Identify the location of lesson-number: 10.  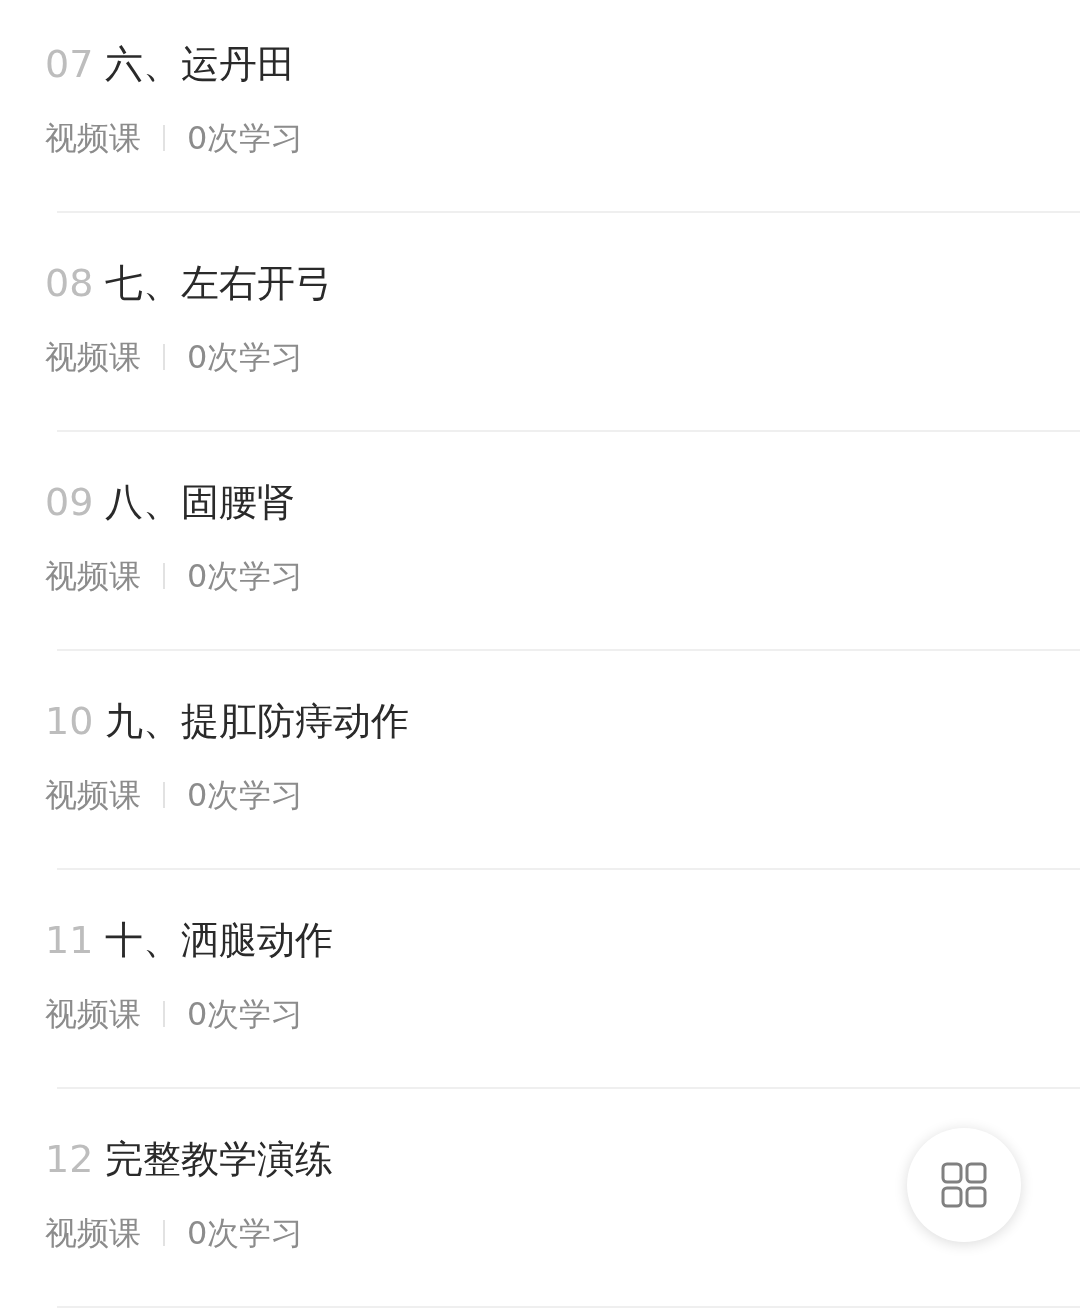
(69, 721).